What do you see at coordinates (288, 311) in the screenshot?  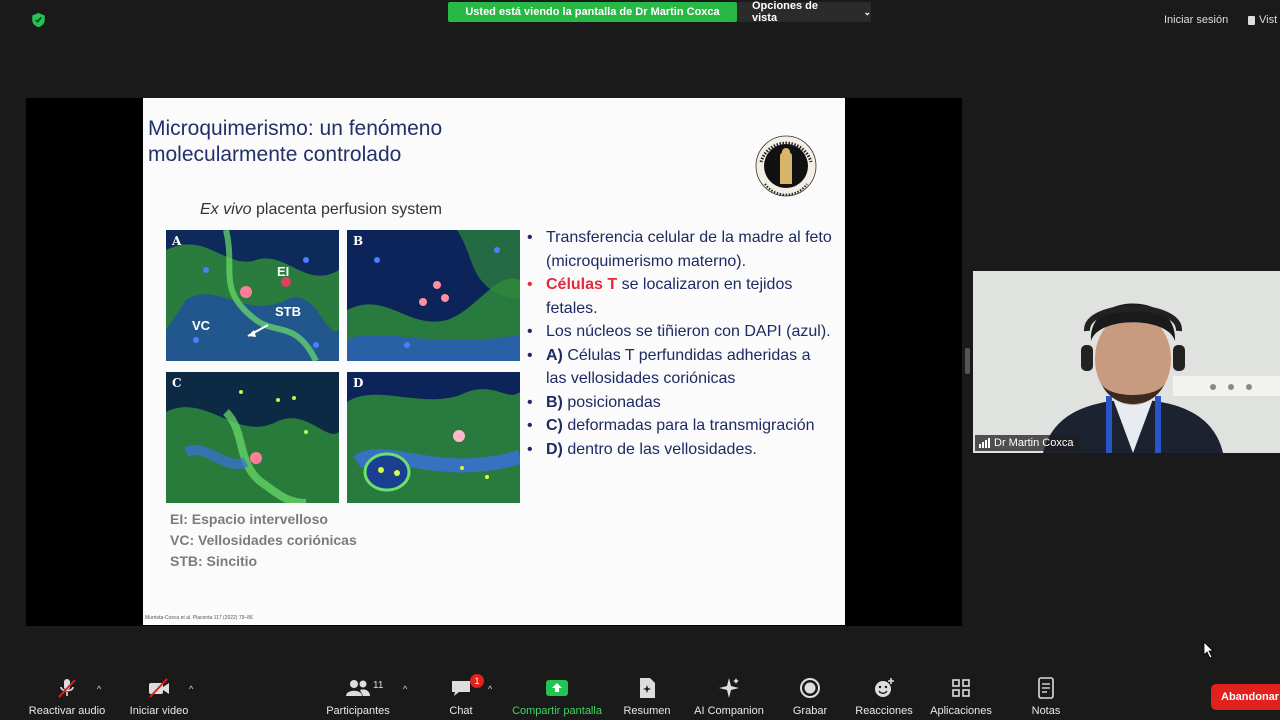 I see `annotation-stb: STB` at bounding box center [288, 311].